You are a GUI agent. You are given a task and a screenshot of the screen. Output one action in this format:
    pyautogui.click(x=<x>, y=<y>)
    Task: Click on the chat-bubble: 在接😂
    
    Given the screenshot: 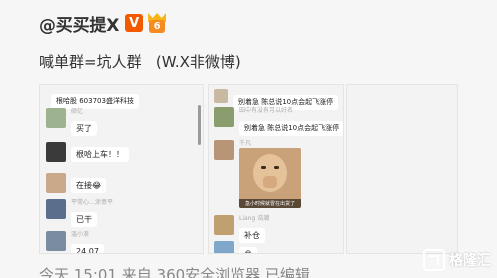 What is the action you would take?
    pyautogui.click(x=89, y=185)
    